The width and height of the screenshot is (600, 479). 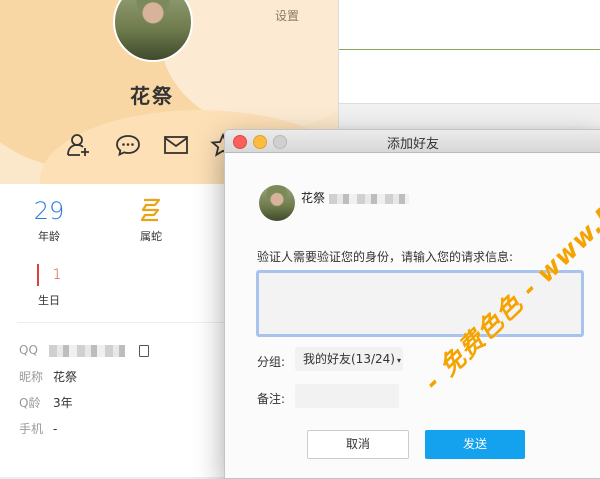 I want to click on zodiac-stat: 属蛇, so click(x=151, y=220).